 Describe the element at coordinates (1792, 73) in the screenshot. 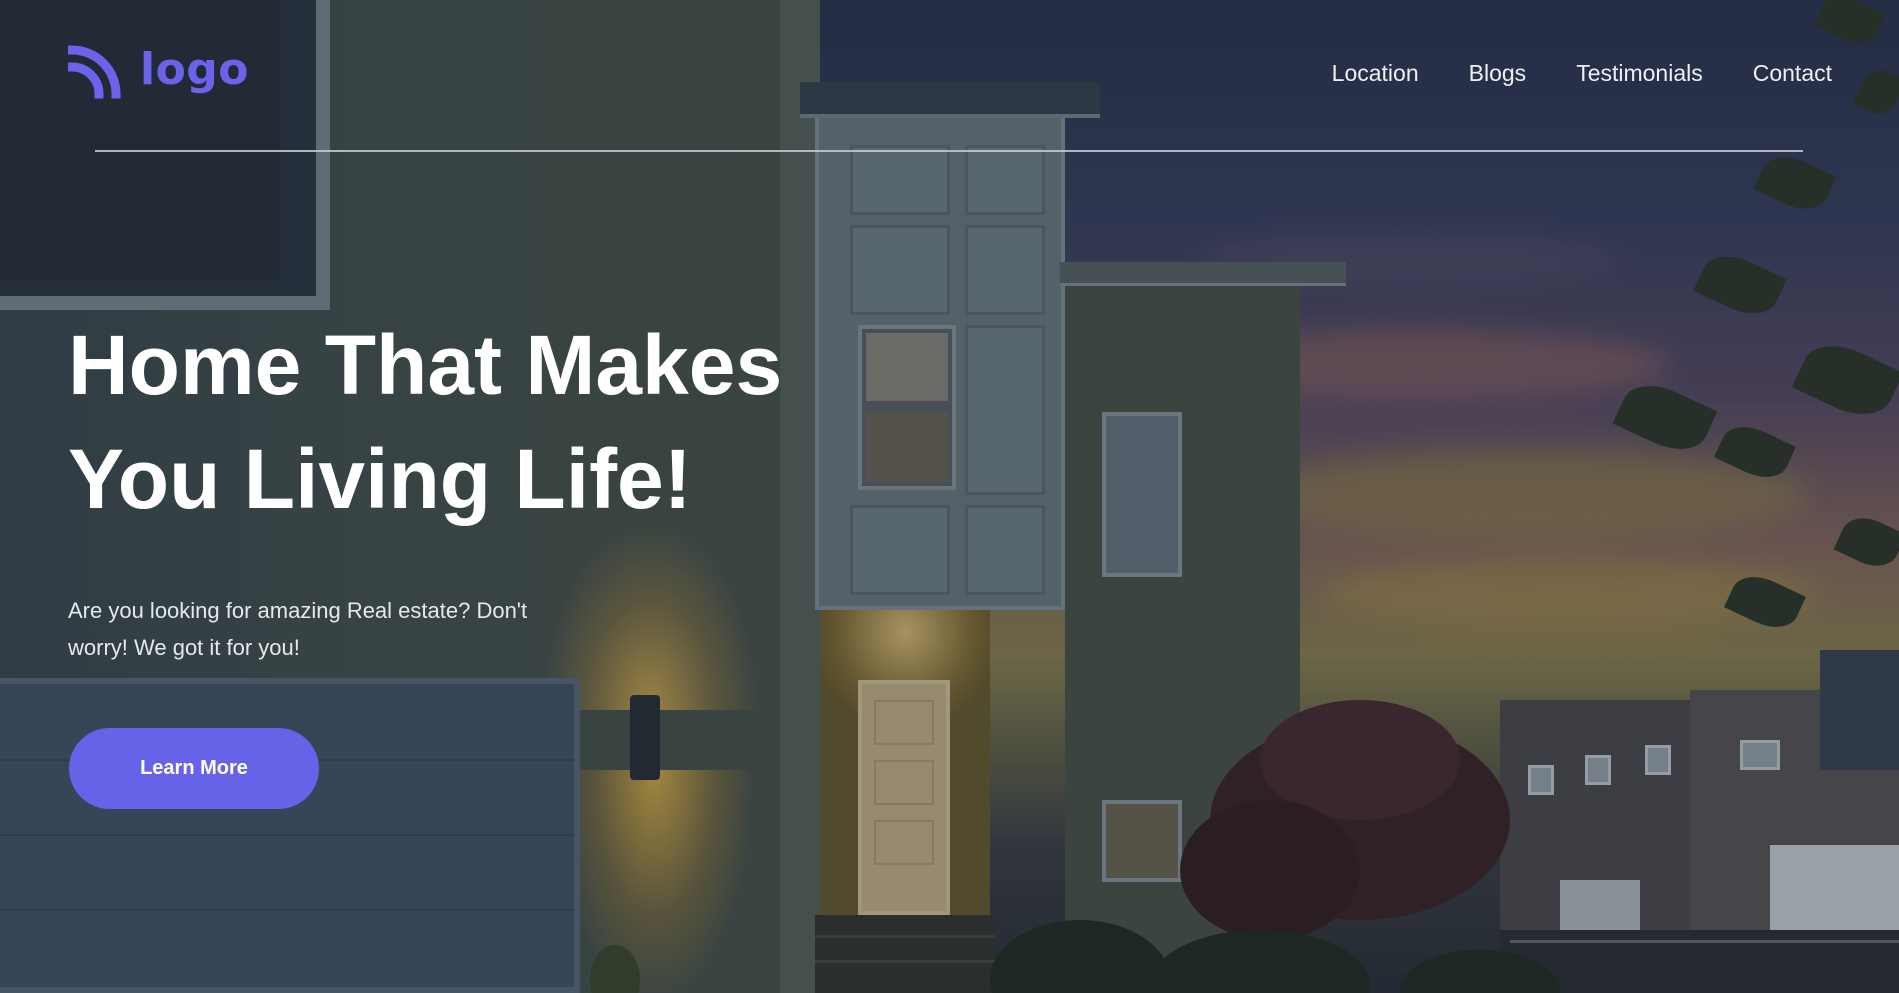

I see `nav-link-contact: Contact` at that location.